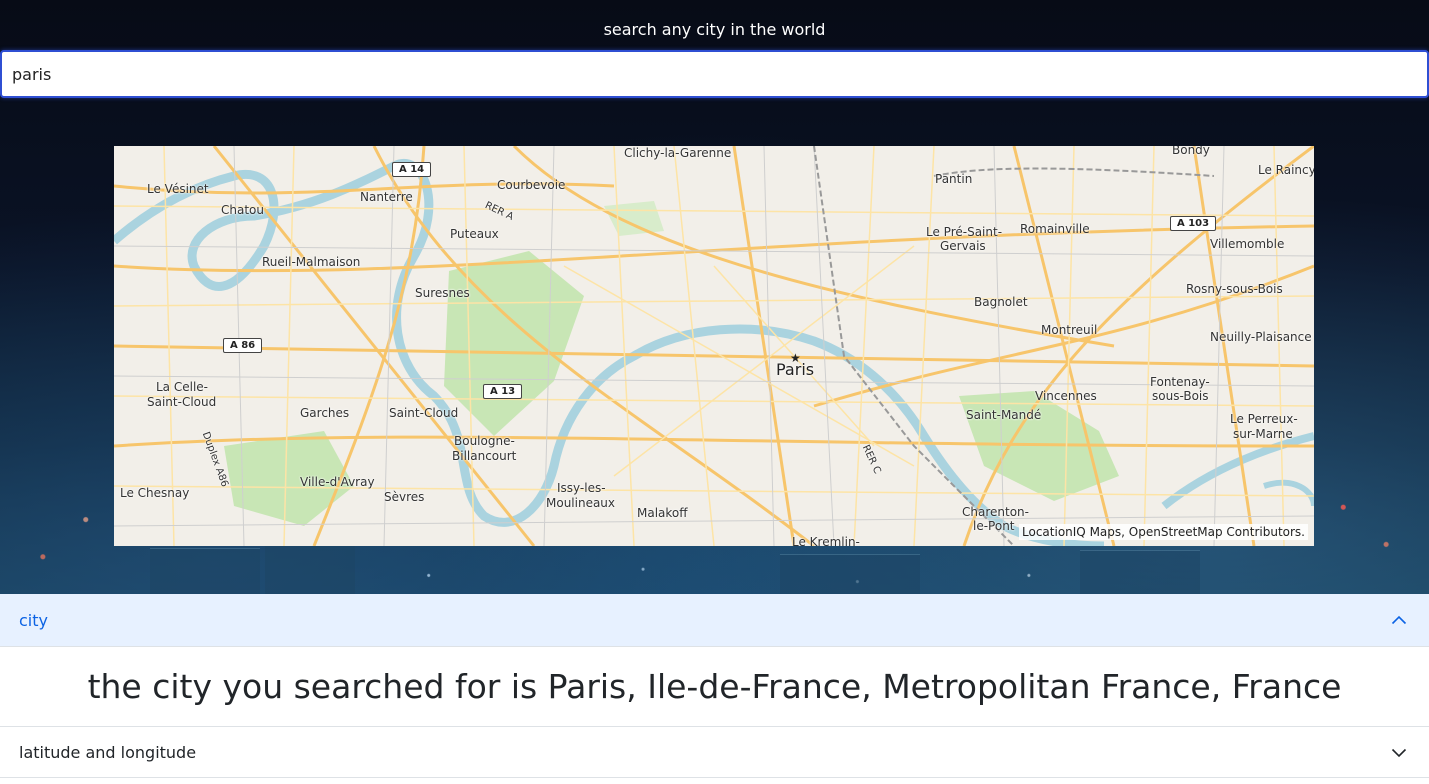  I want to click on map-place-label: Le Vésinet, so click(178, 189).